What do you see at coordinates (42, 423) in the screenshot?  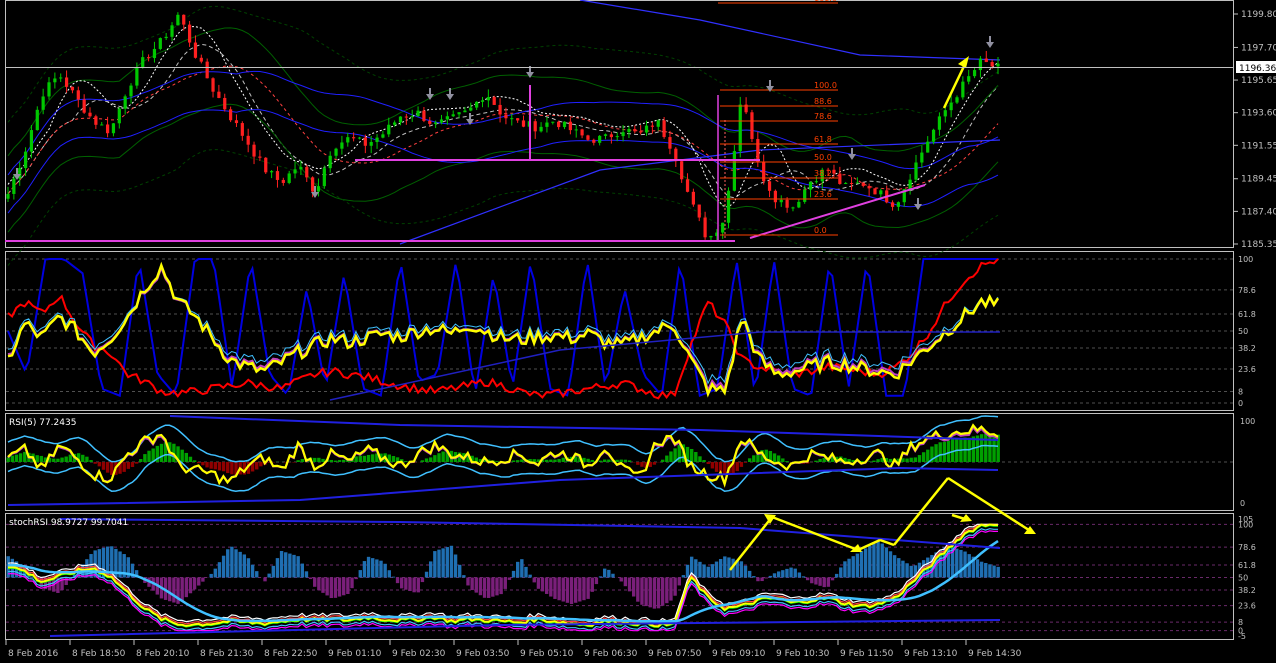 I see `rsi-label: RSI(5) 77.2435` at bounding box center [42, 423].